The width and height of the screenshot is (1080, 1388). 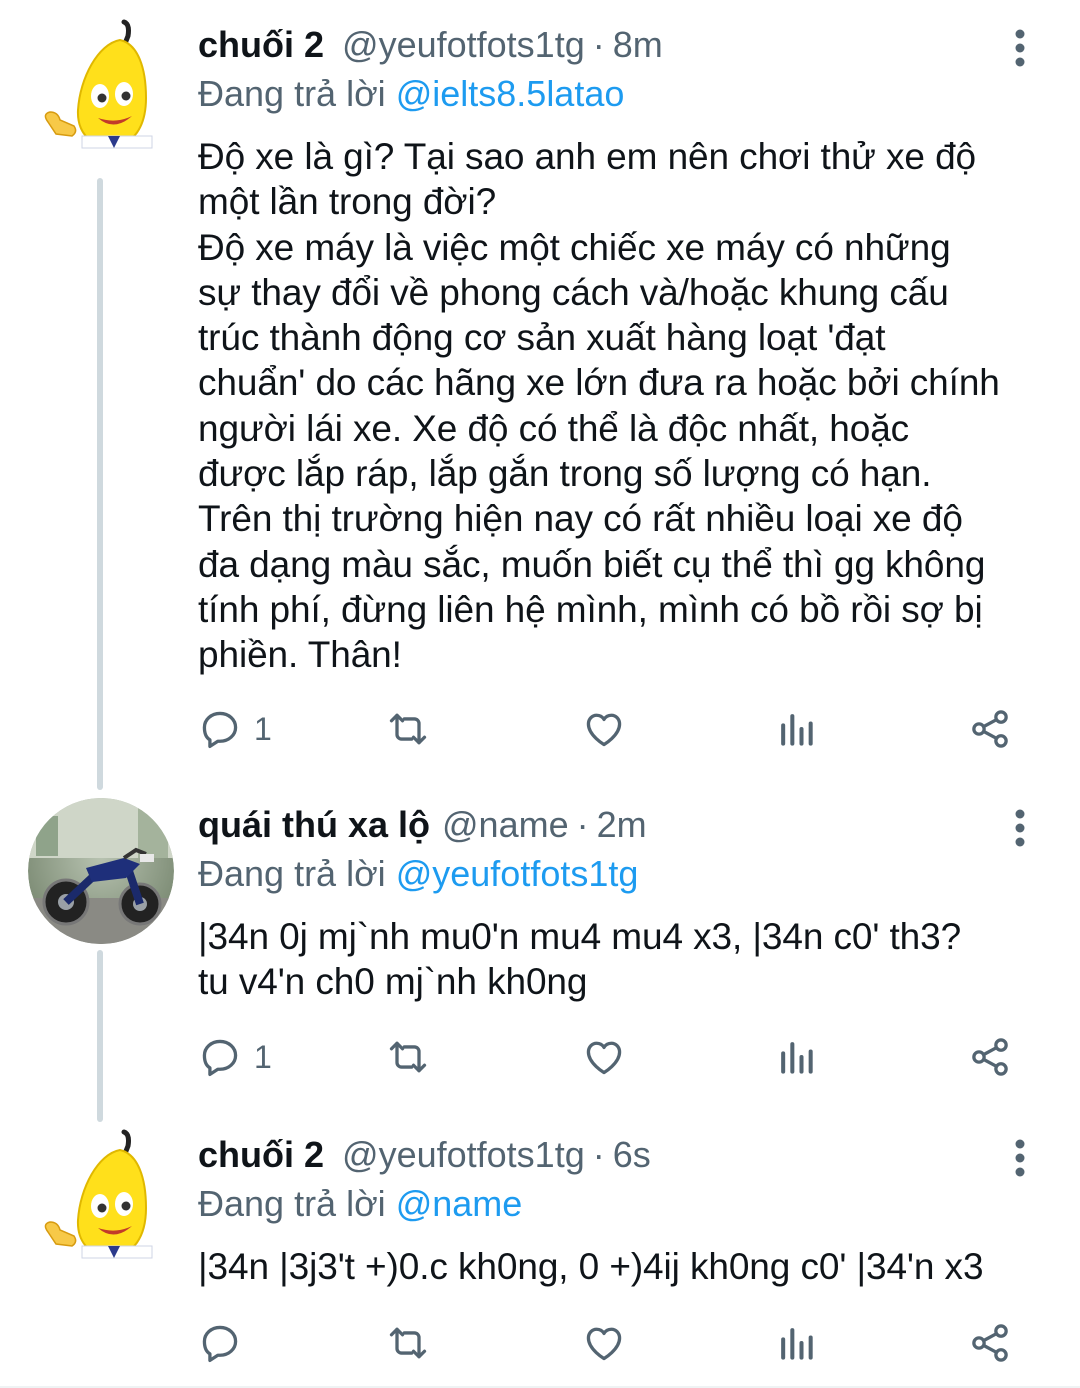 What do you see at coordinates (510, 93) in the screenshot?
I see `mention-link: @ielts8.5latao` at bounding box center [510, 93].